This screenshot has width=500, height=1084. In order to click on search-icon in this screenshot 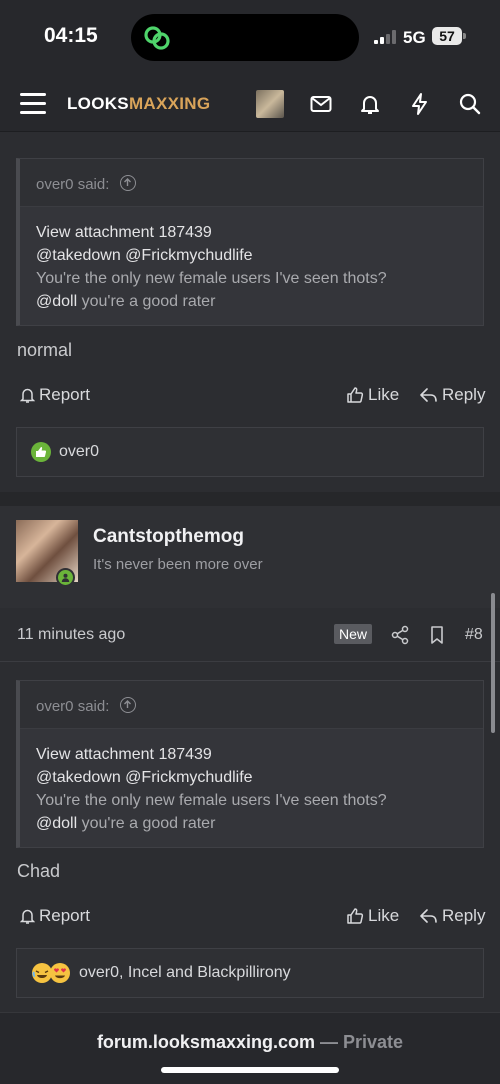, I will do `click(470, 104)`.